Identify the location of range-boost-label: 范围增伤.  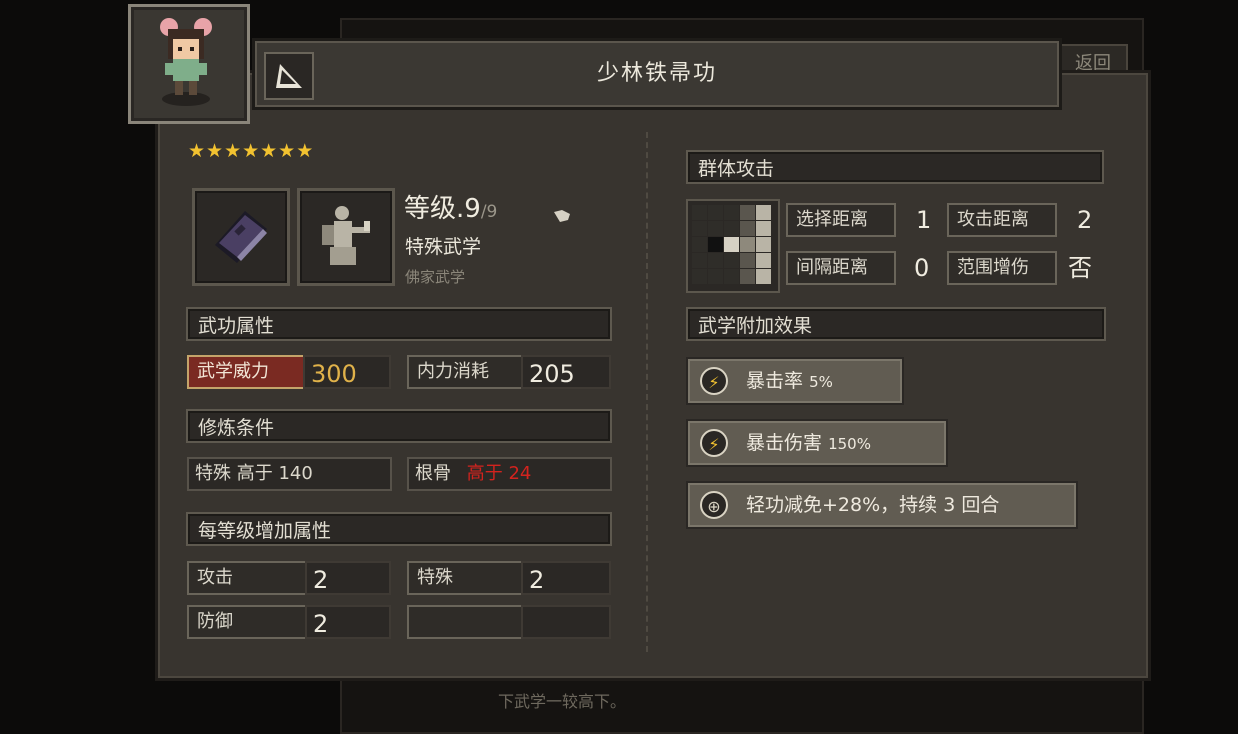
(1002, 268).